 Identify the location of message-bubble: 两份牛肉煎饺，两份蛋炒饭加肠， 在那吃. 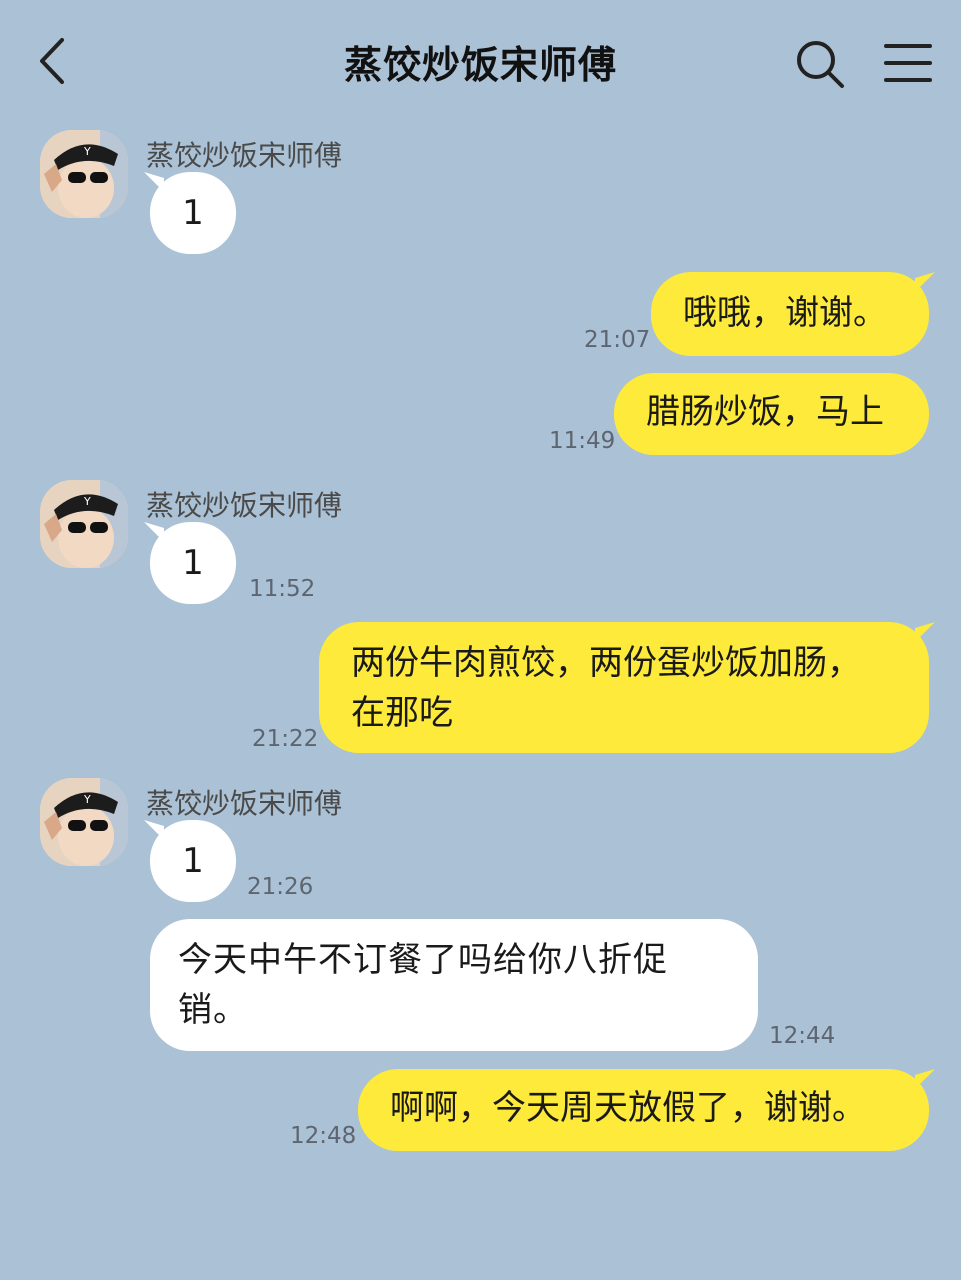
(627, 687).